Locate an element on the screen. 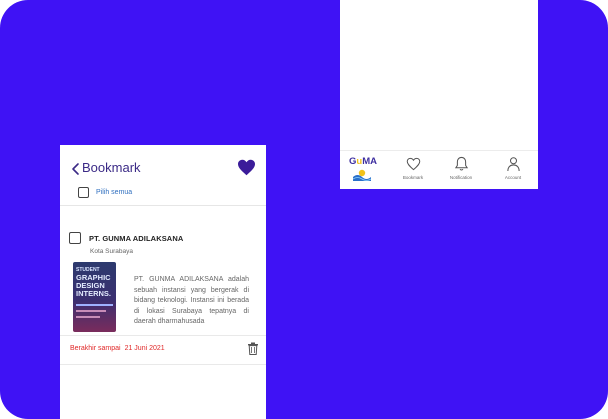  logo-text-part3: MA is located at coordinates (369, 161).